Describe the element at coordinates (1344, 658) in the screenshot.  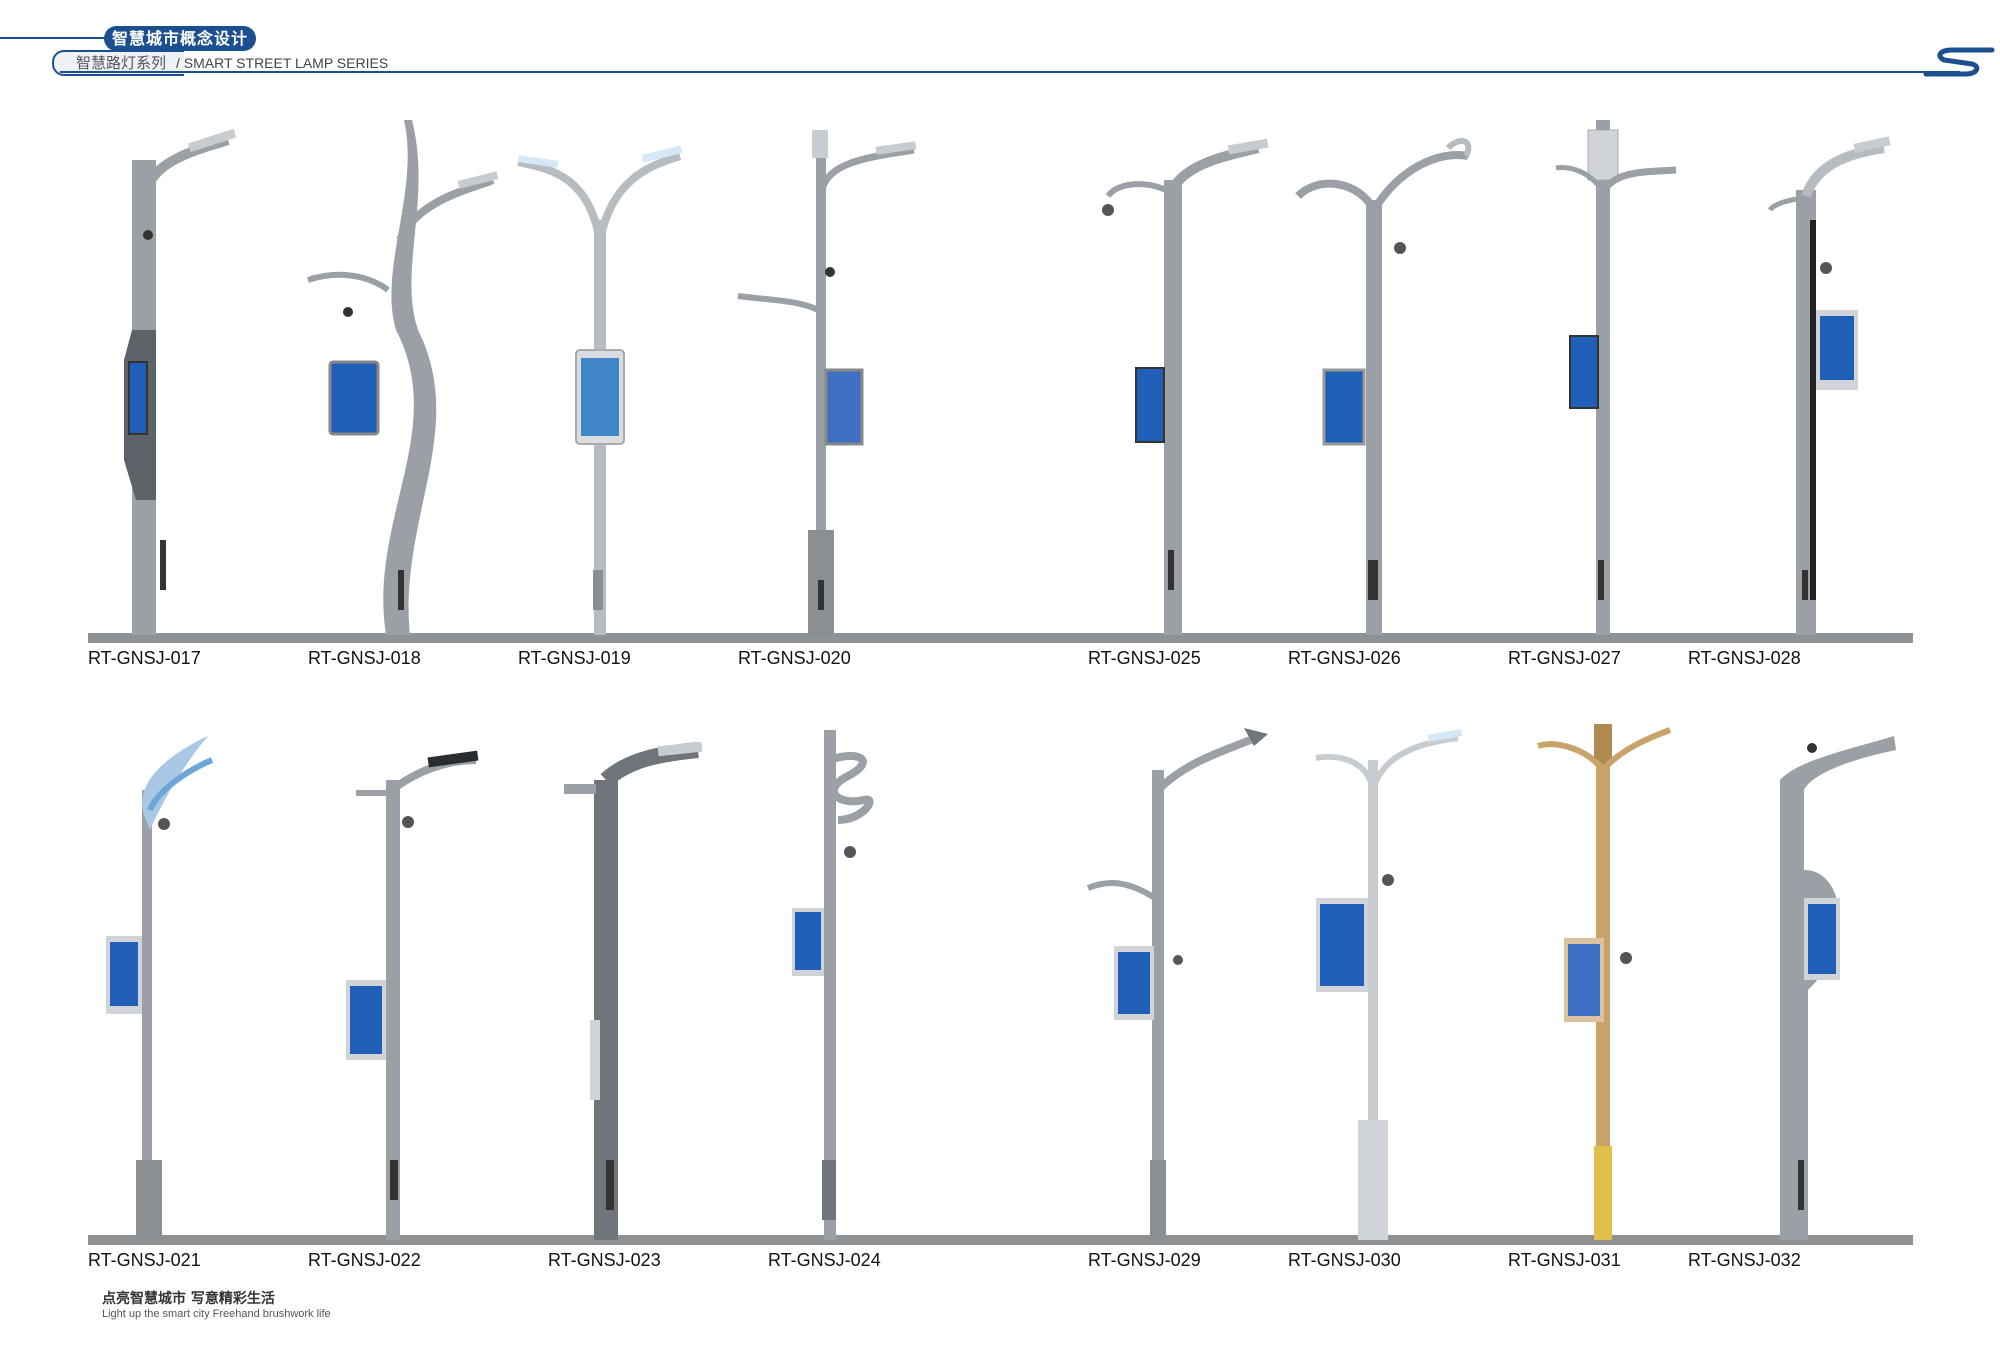
I see `model-label: RT-GNSJ-026` at that location.